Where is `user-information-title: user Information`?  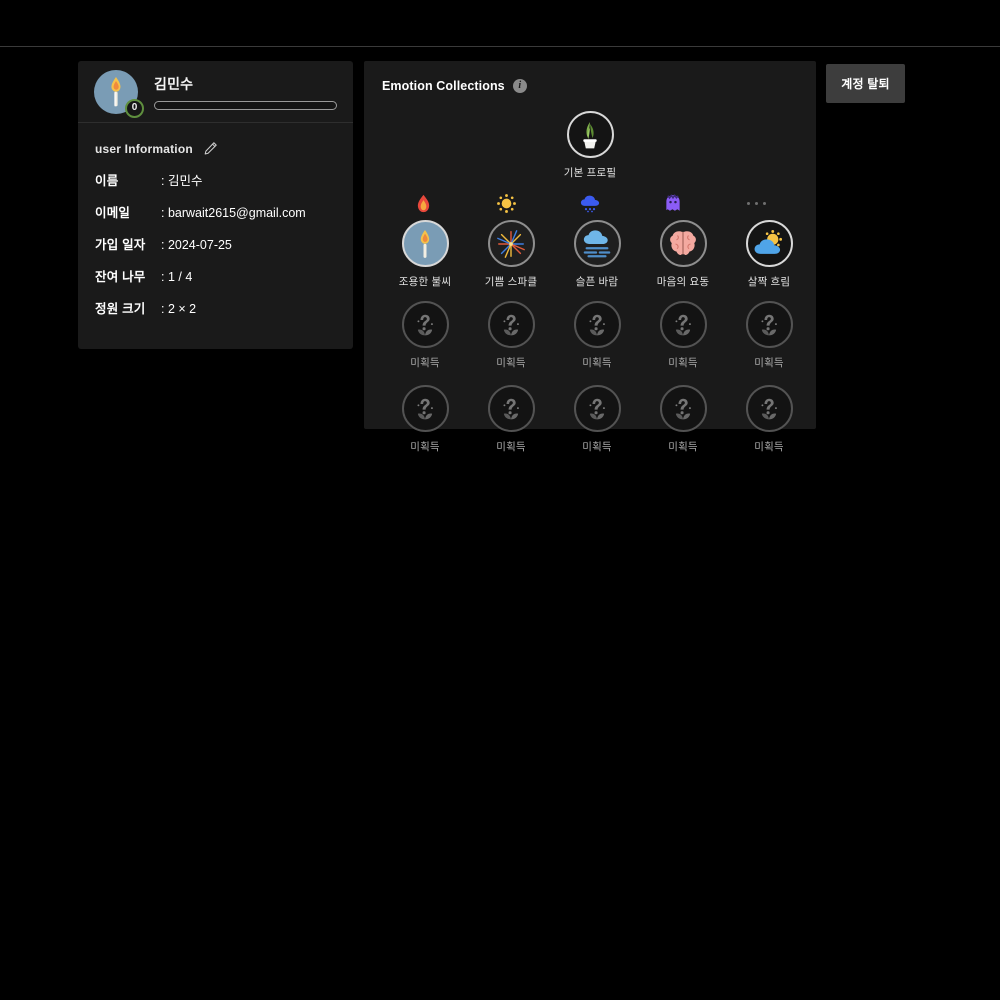
user-information-title: user Information is located at coordinates (144, 148).